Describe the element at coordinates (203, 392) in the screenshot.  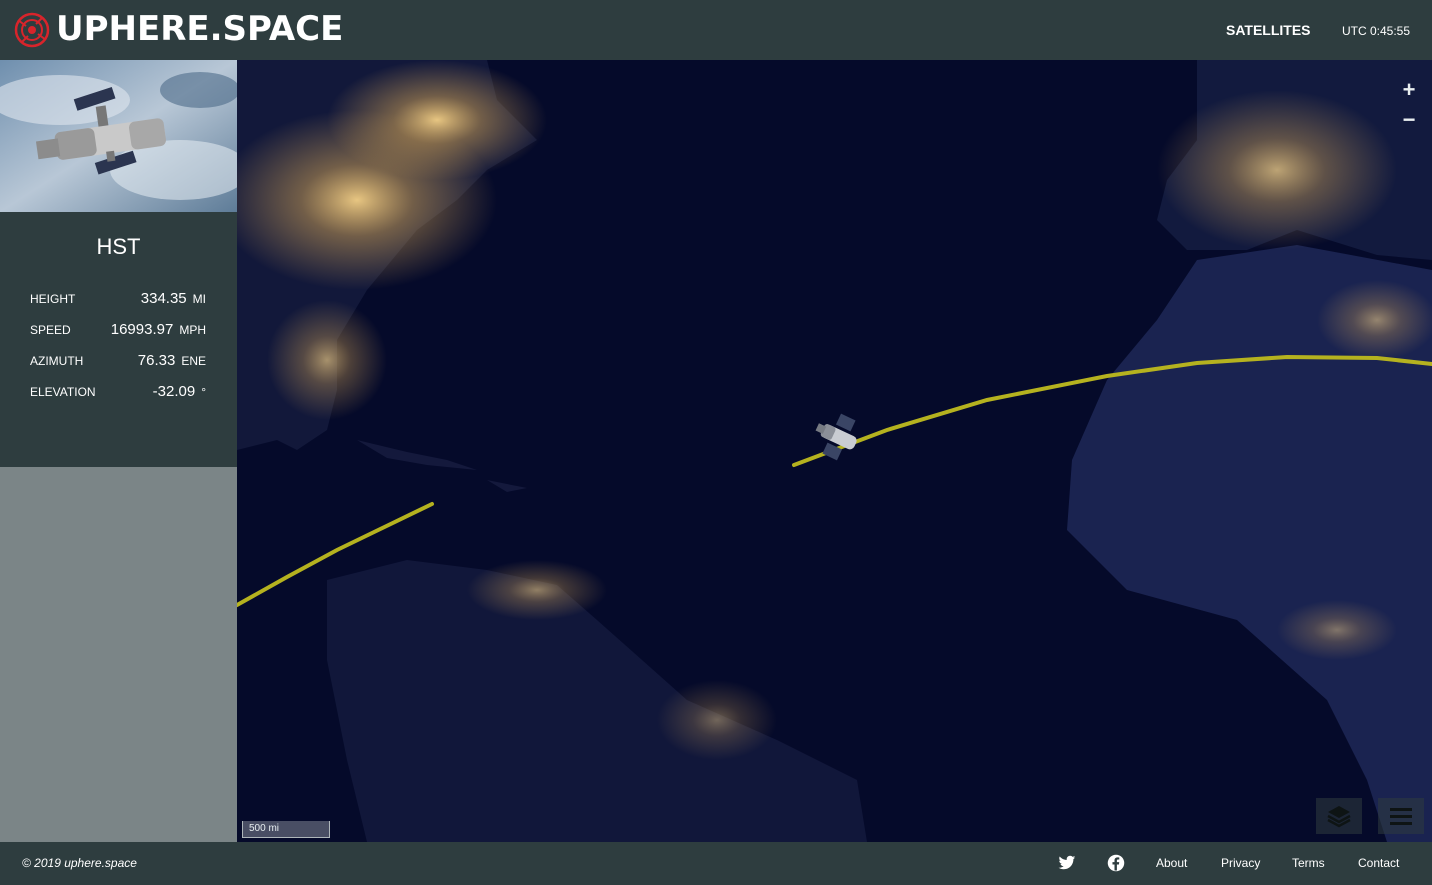
I see `stat-unit: °` at that location.